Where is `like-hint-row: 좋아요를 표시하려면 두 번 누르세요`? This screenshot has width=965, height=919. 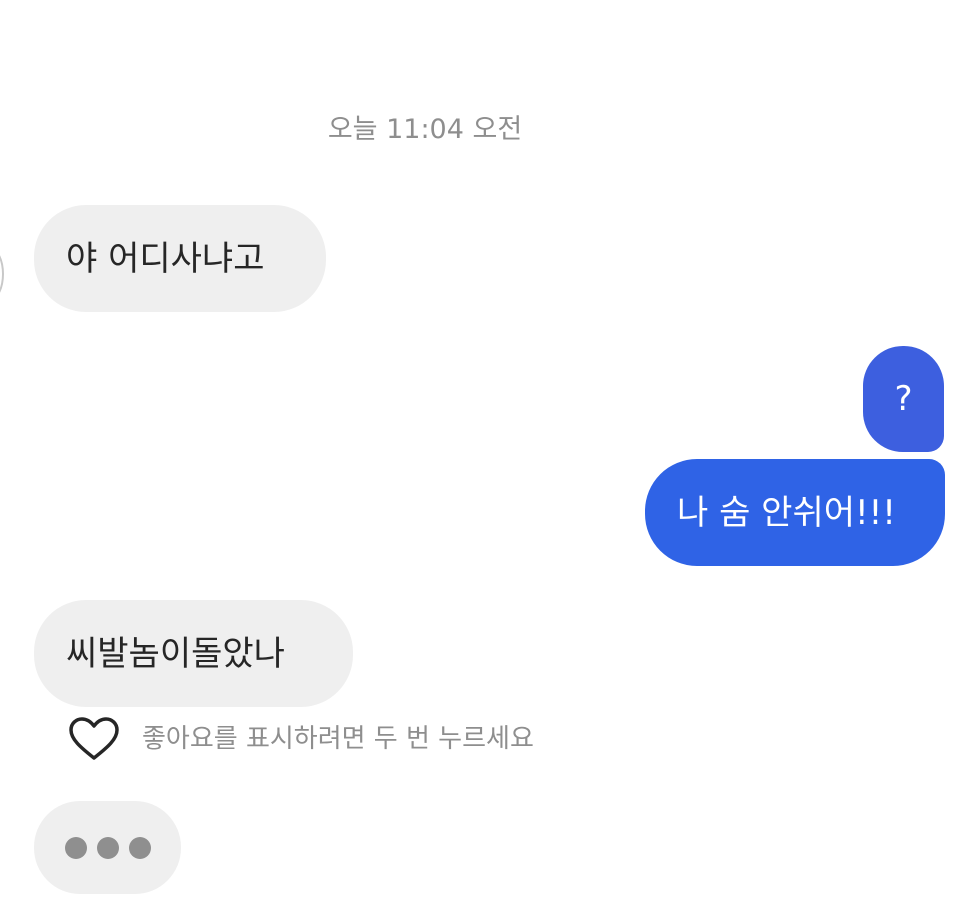 like-hint-row: 좋아요를 표시하려면 두 번 누르세요 is located at coordinates (301, 739).